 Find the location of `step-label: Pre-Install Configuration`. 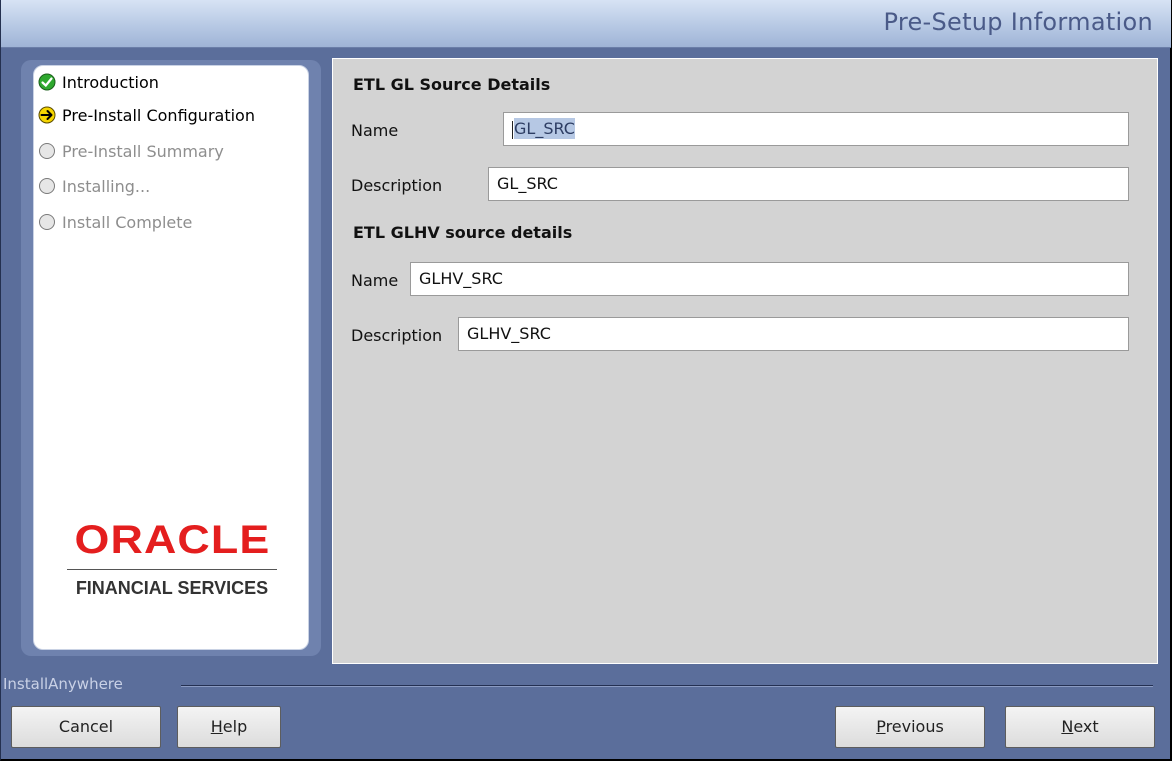

step-label: Pre-Install Configuration is located at coordinates (158, 115).